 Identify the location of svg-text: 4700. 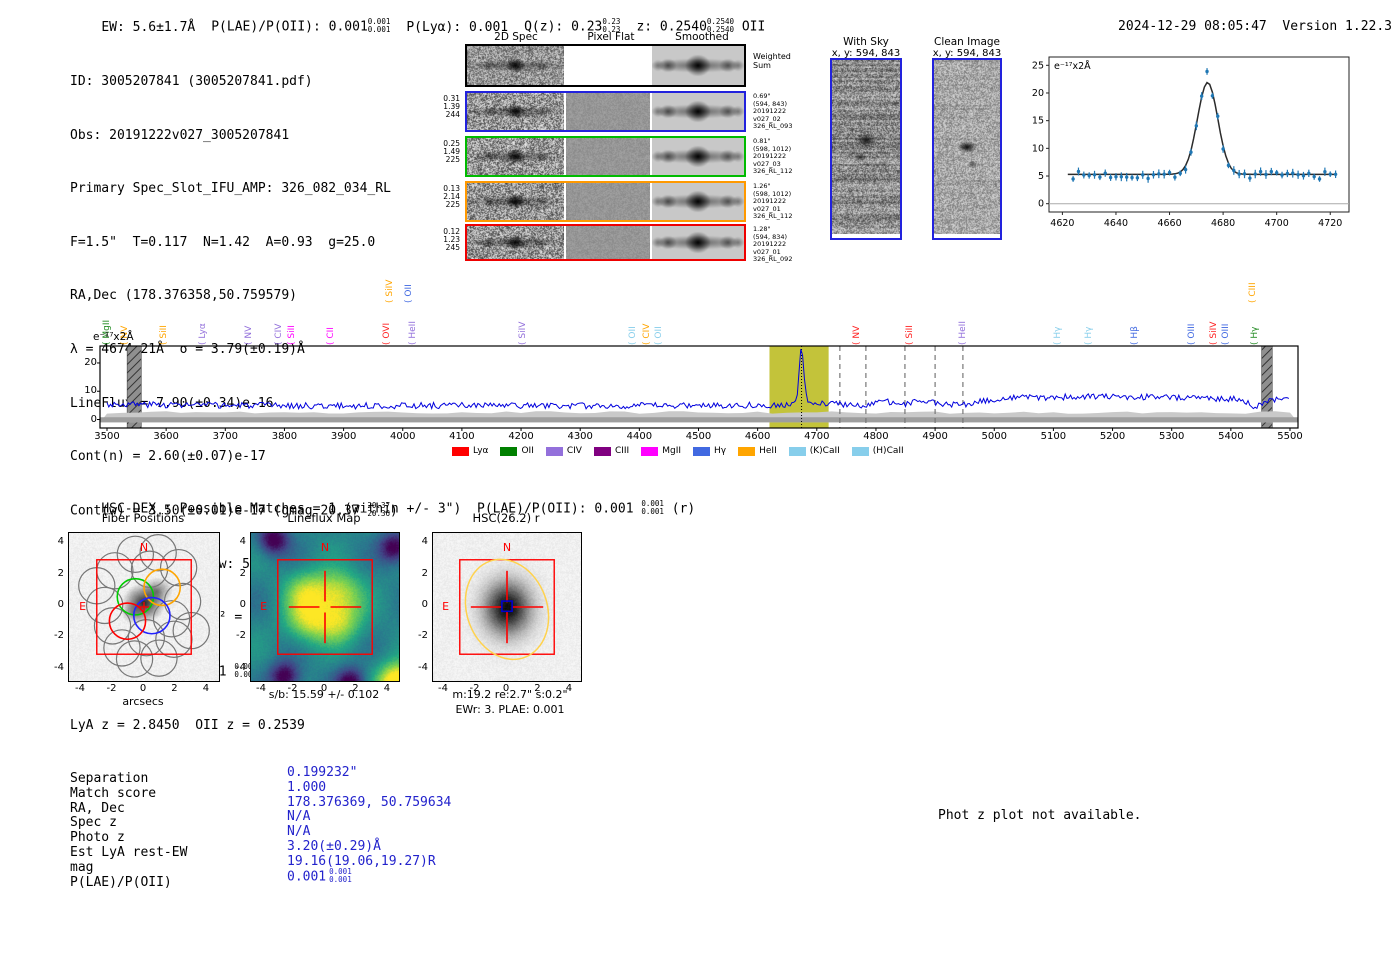
(1277, 223).